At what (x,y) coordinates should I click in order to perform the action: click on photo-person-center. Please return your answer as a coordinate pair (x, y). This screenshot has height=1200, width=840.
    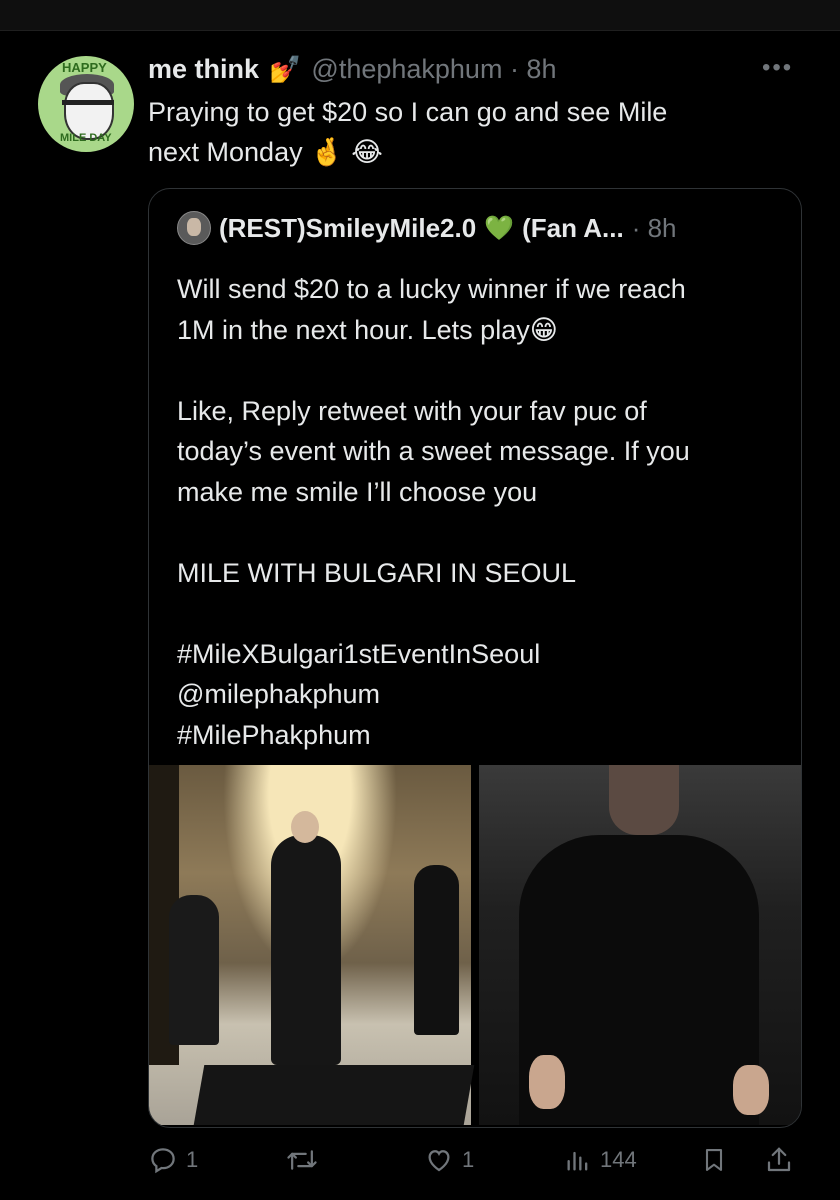
    Looking at the image, I should click on (306, 938).